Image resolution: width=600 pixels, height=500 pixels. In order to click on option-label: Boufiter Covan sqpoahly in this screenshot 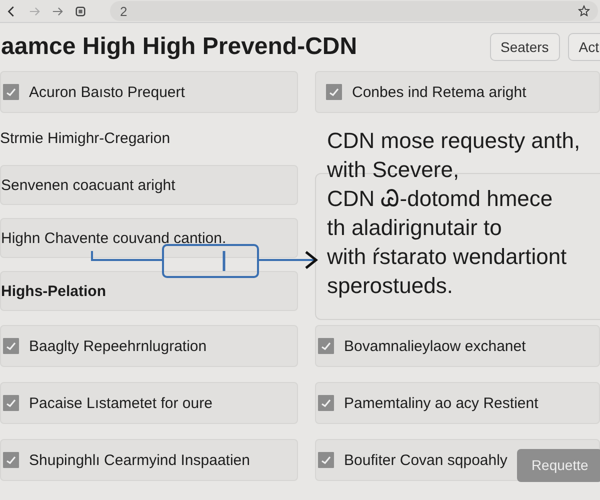, I will do `click(426, 460)`.